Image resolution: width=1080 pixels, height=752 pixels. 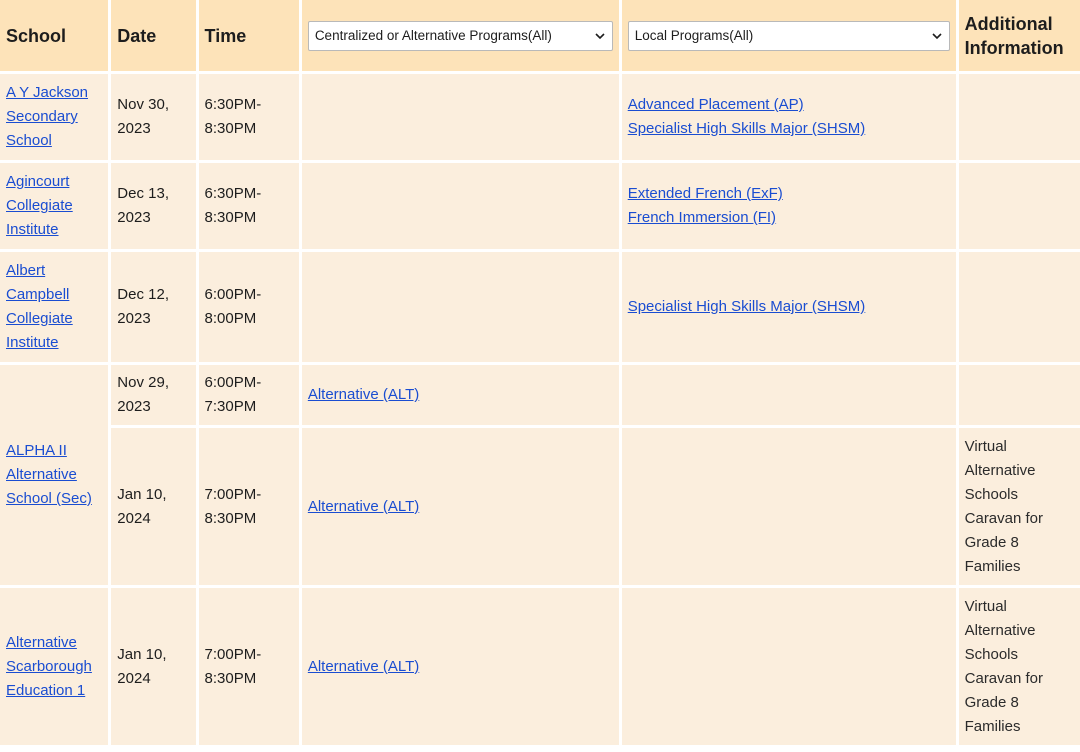 What do you see at coordinates (789, 194) in the screenshot?
I see `local-program-link: Extended French (ExF)` at bounding box center [789, 194].